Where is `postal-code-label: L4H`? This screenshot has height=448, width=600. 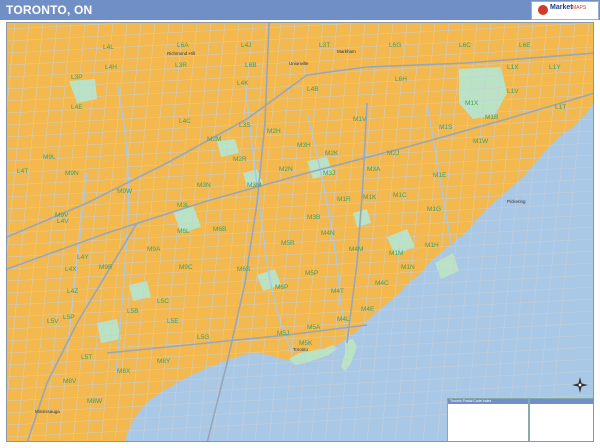
postal-code-label: L4H is located at coordinates (111, 67).